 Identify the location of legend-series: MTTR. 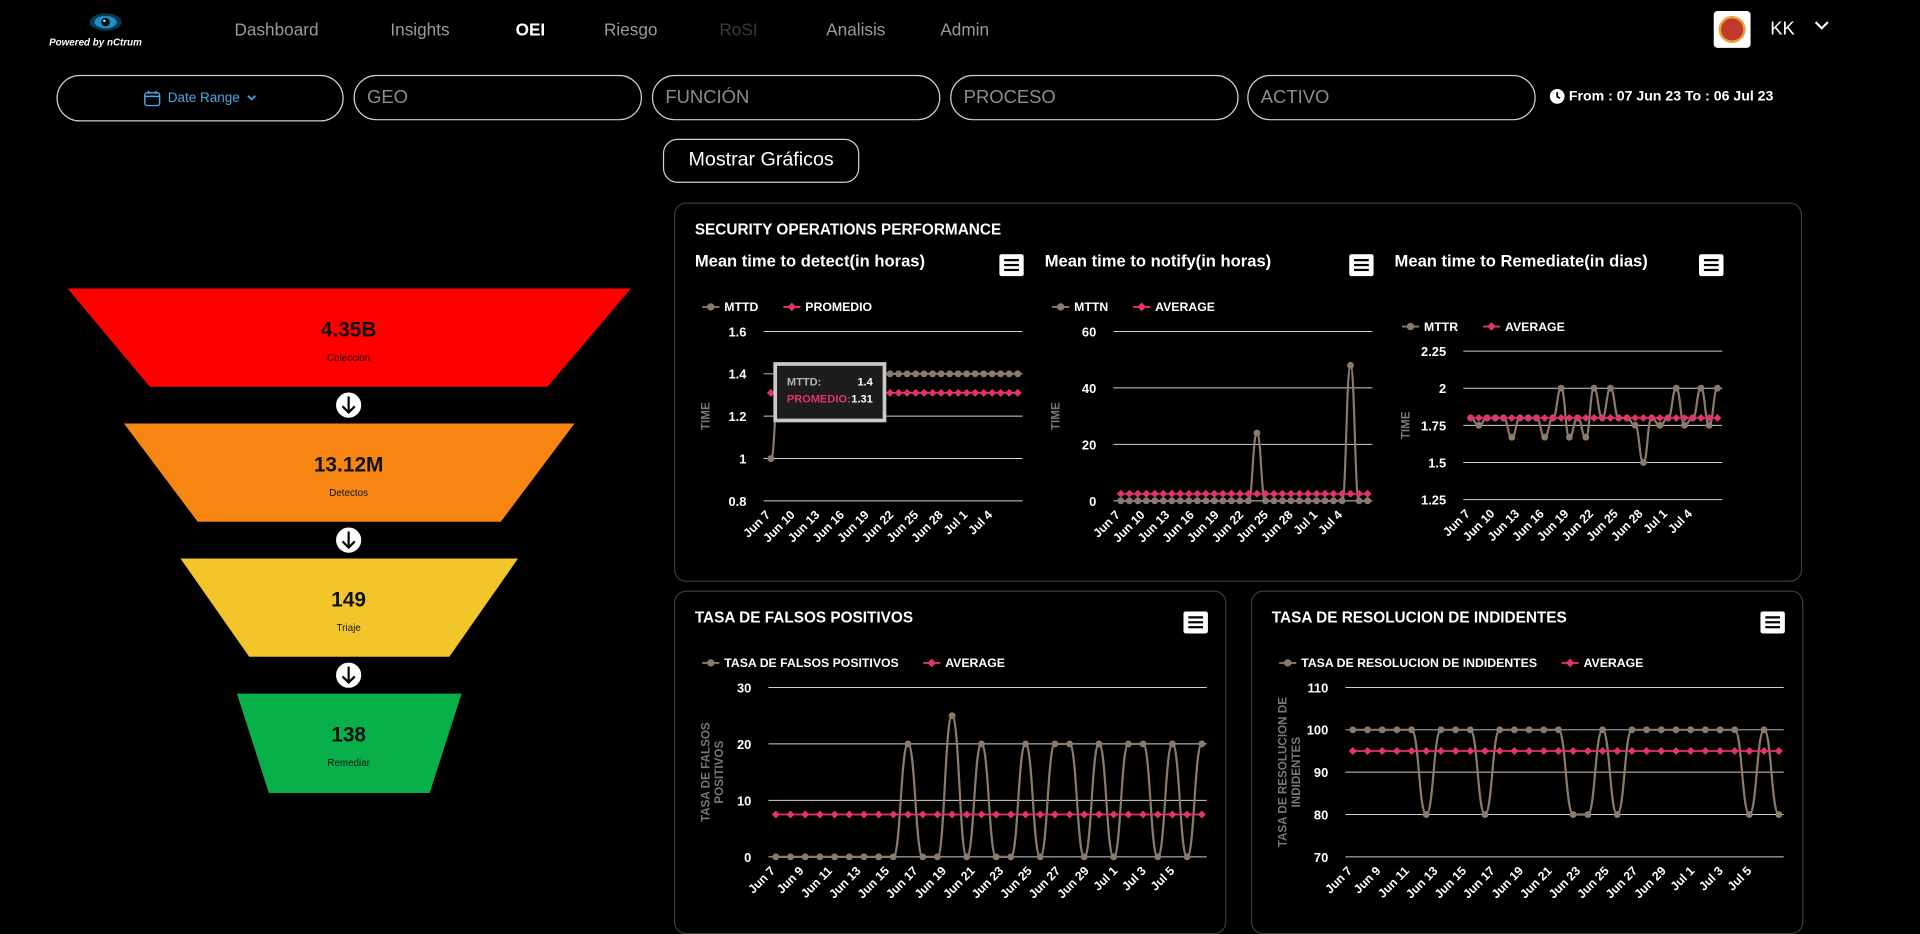
(1429, 327).